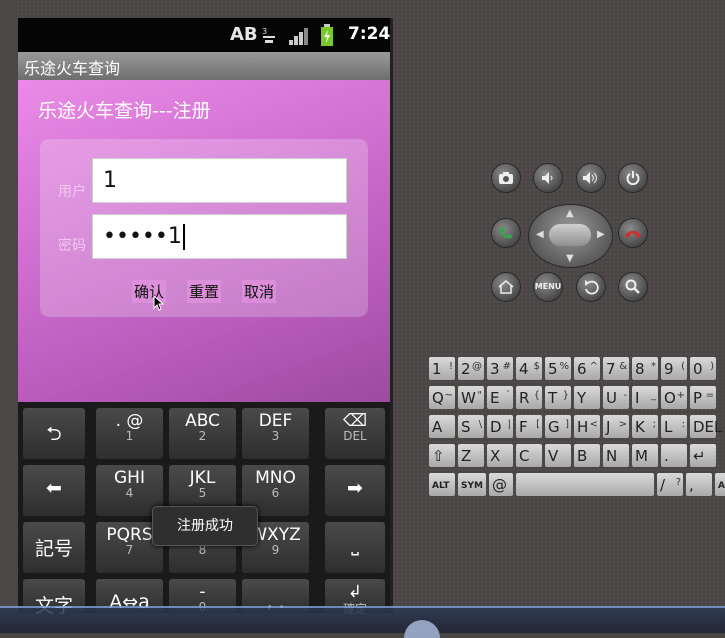 This screenshot has height=638, width=725. Describe the element at coordinates (548, 178) in the screenshot. I see `volume-down-icon` at that location.